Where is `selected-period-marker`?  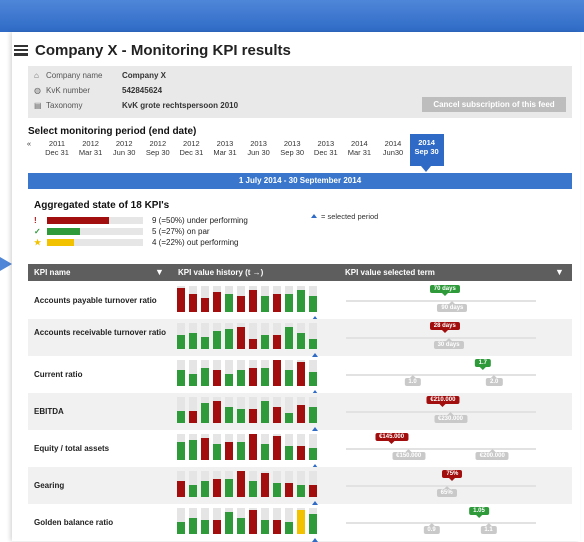
selected-period-marker is located at coordinates (315, 540).